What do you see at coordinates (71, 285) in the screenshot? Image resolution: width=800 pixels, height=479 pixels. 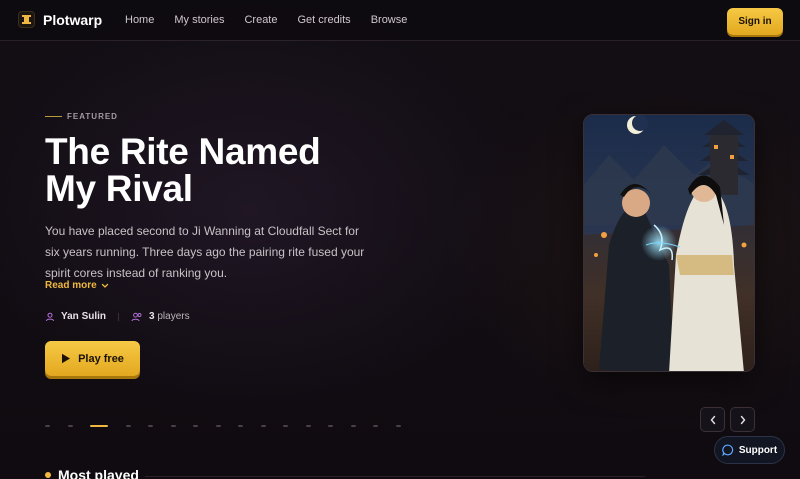 I see `read-more-label: Read more` at bounding box center [71, 285].